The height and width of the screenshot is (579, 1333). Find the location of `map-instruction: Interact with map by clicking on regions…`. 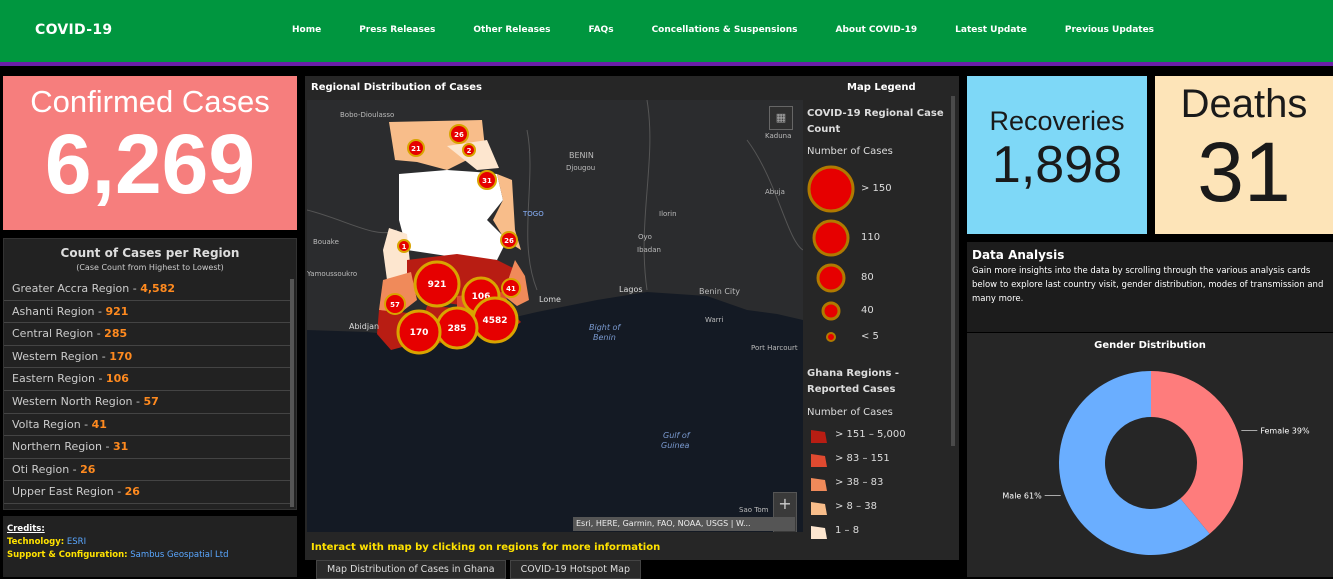

map-instruction: Interact with map by clicking on regions… is located at coordinates (486, 547).